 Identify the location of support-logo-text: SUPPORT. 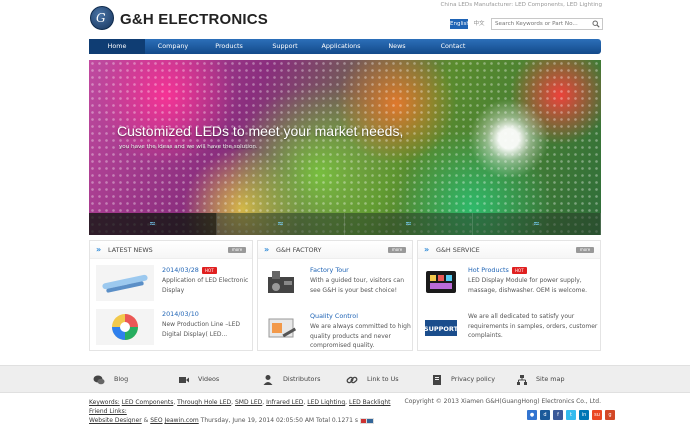
(441, 329).